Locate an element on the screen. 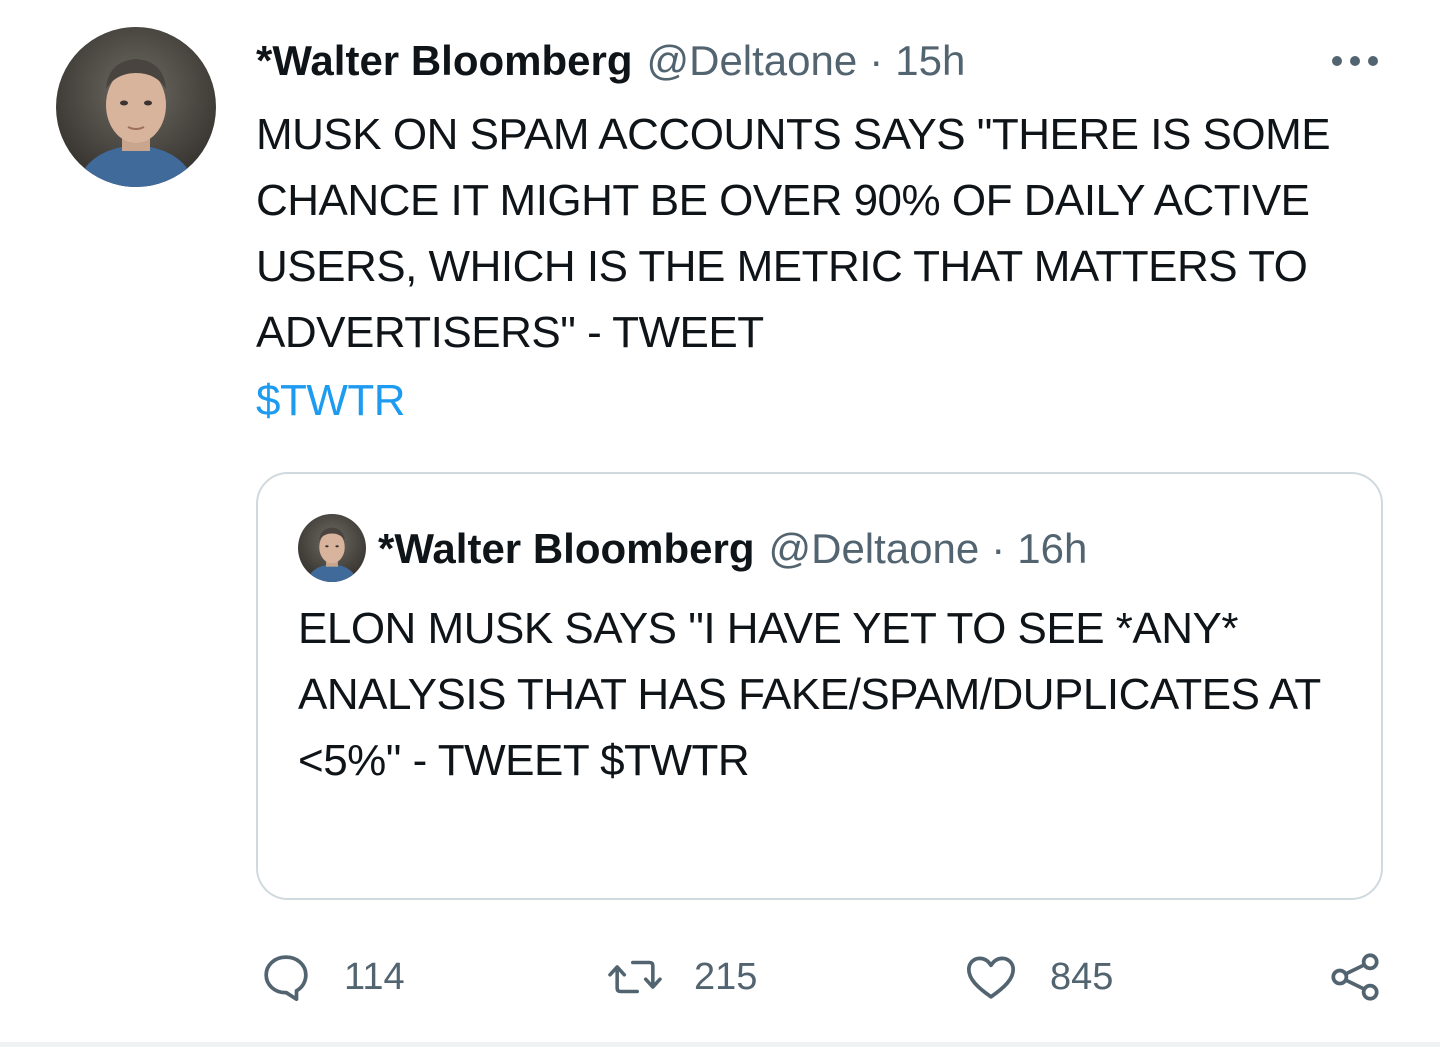 The width and height of the screenshot is (1440, 1047). author-avatar is located at coordinates (136, 107).